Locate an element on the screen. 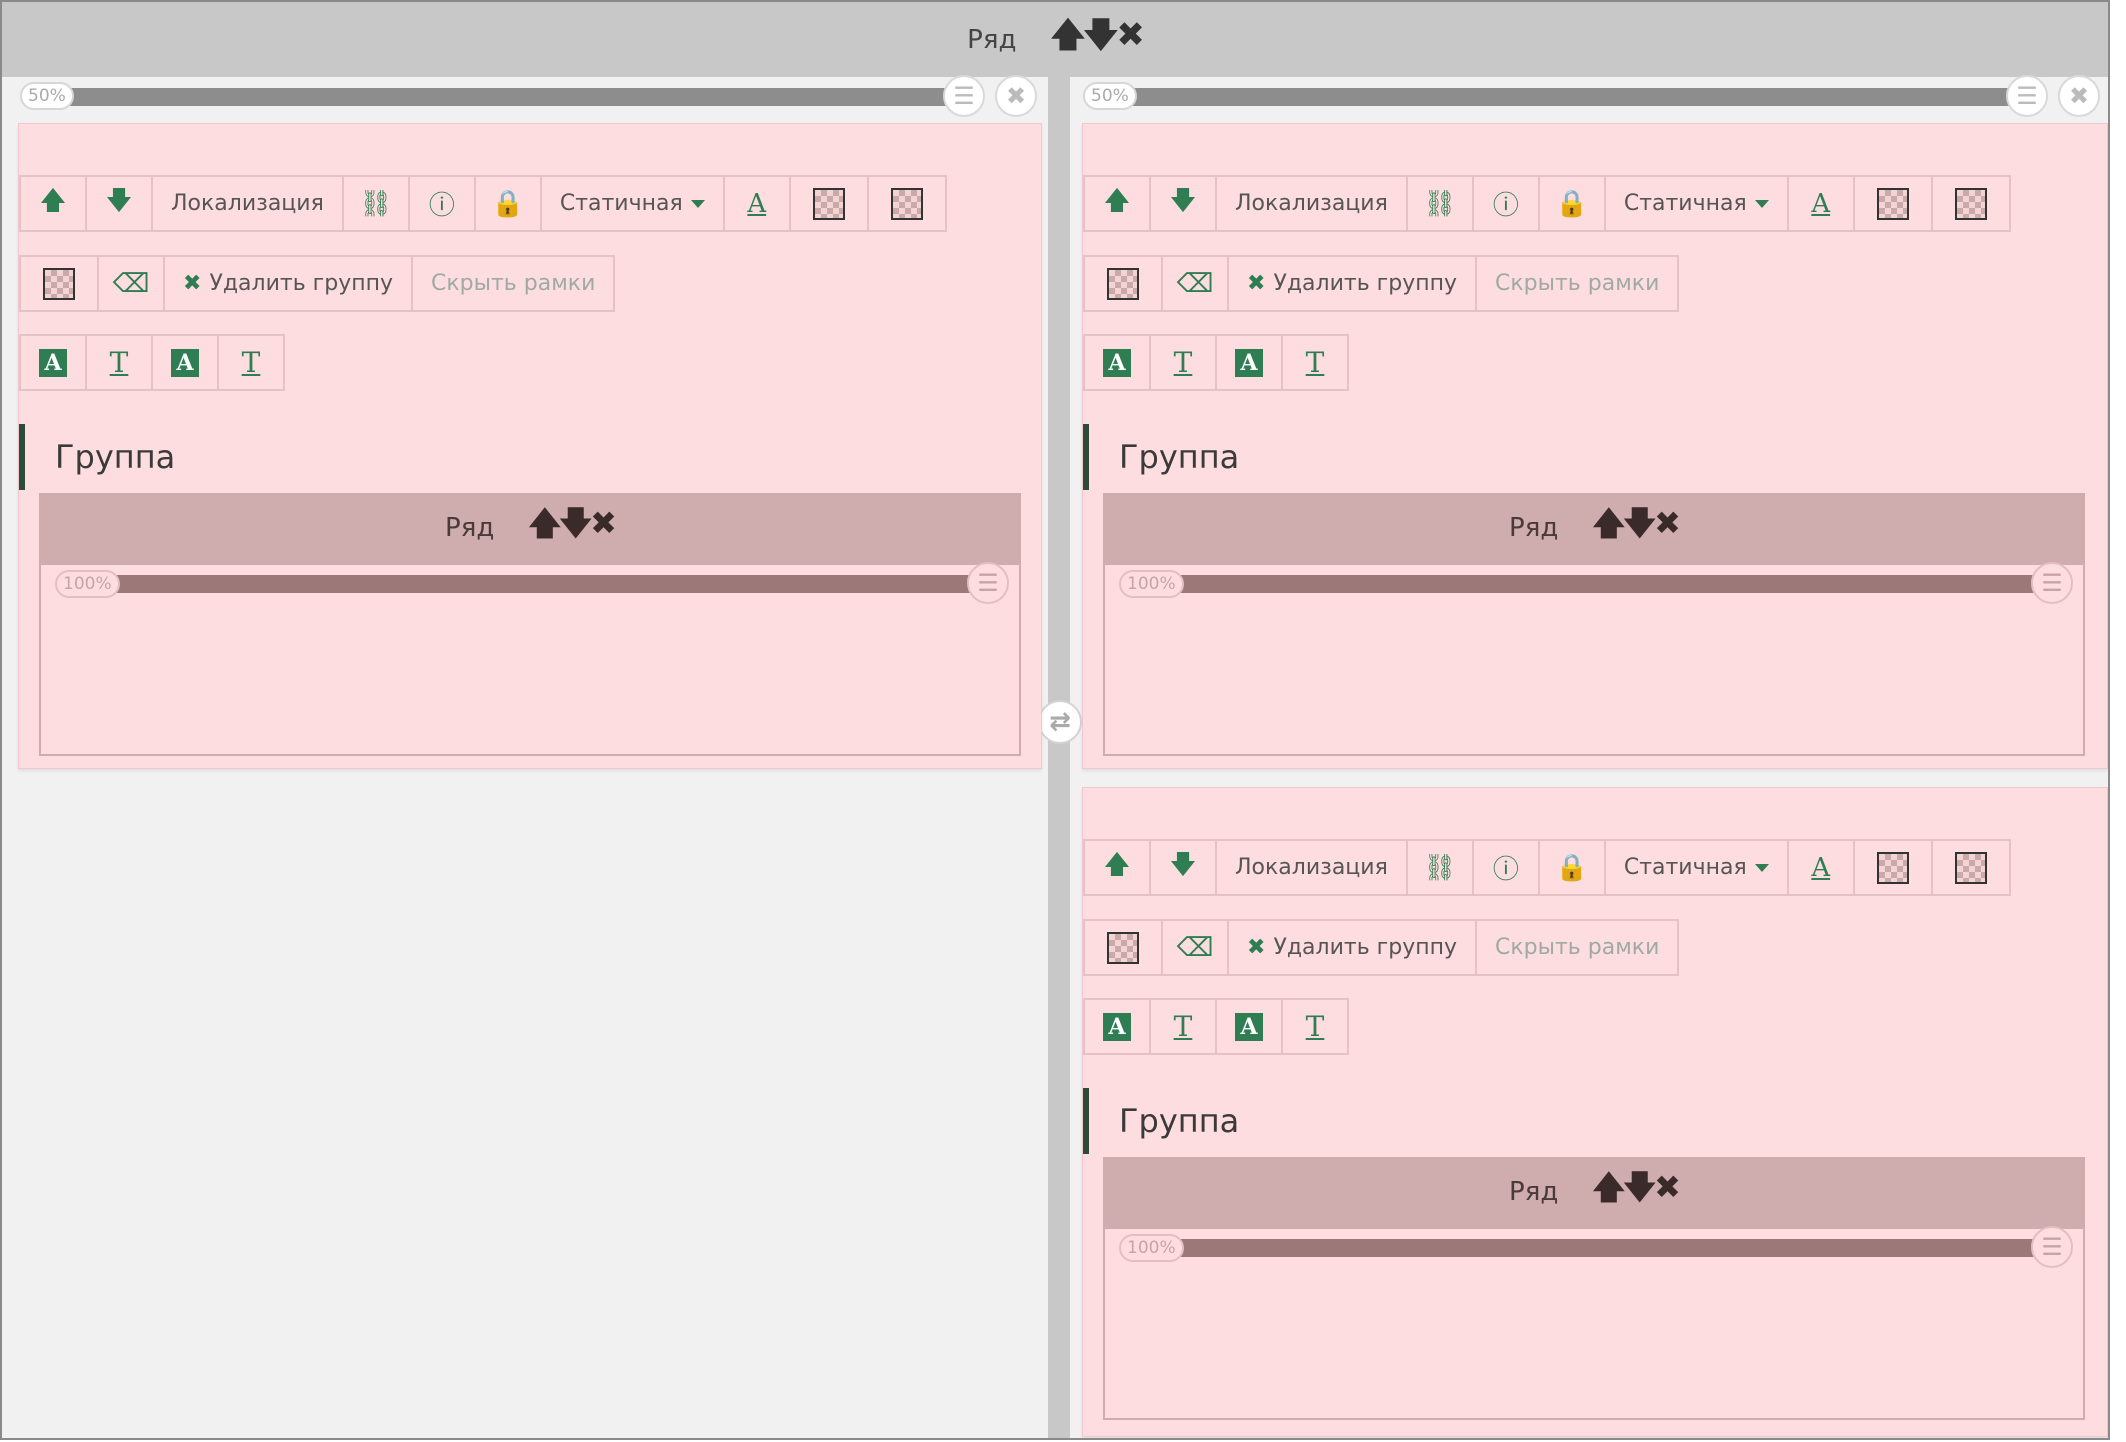 This screenshot has width=2126, height=1442. inner-column-width-badge: 100% is located at coordinates (87, 584).